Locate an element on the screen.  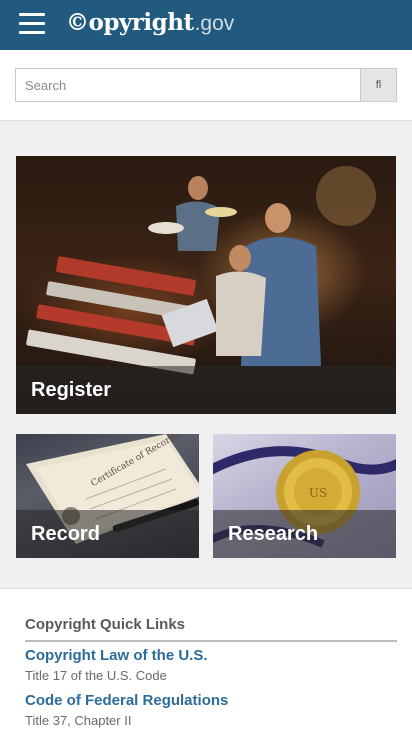
site-logo: ©opyright .gov is located at coordinates (150, 24).